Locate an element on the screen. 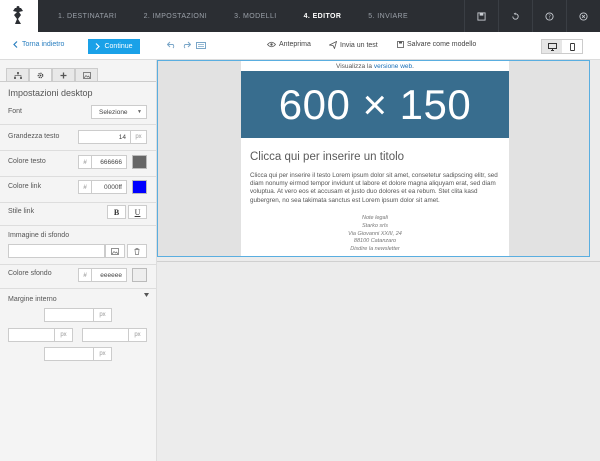  continue-button: Continue is located at coordinates (114, 46).